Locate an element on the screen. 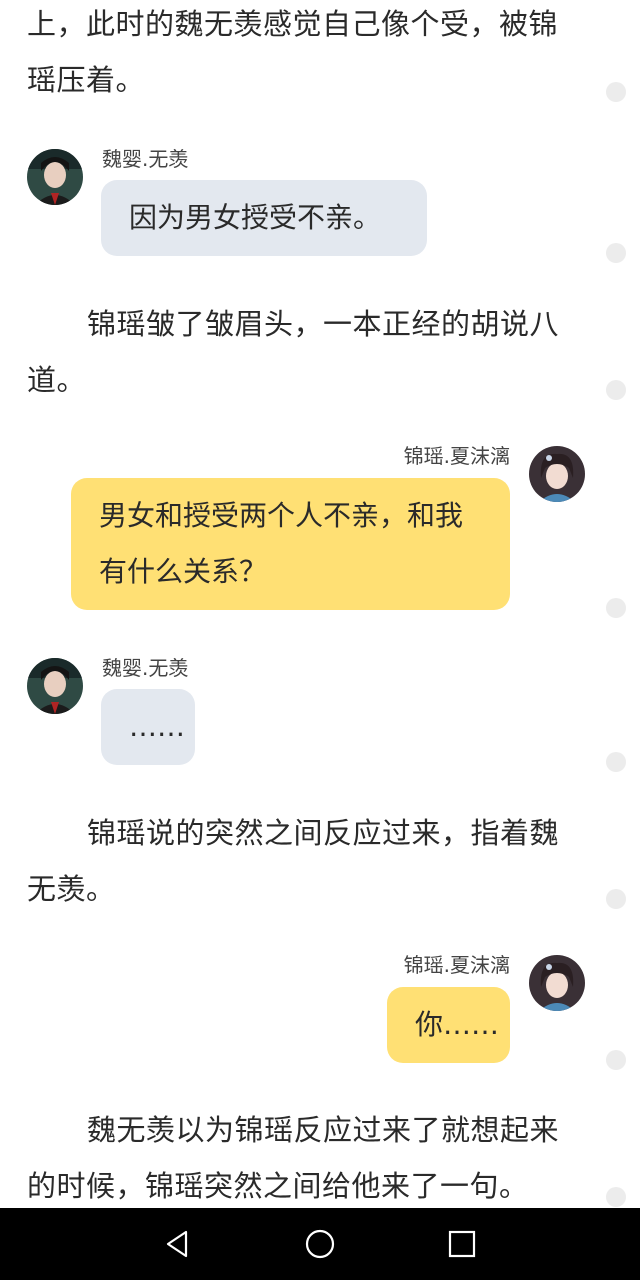 The height and width of the screenshot is (1280, 640). system-navigation-bar is located at coordinates (320, 1244).